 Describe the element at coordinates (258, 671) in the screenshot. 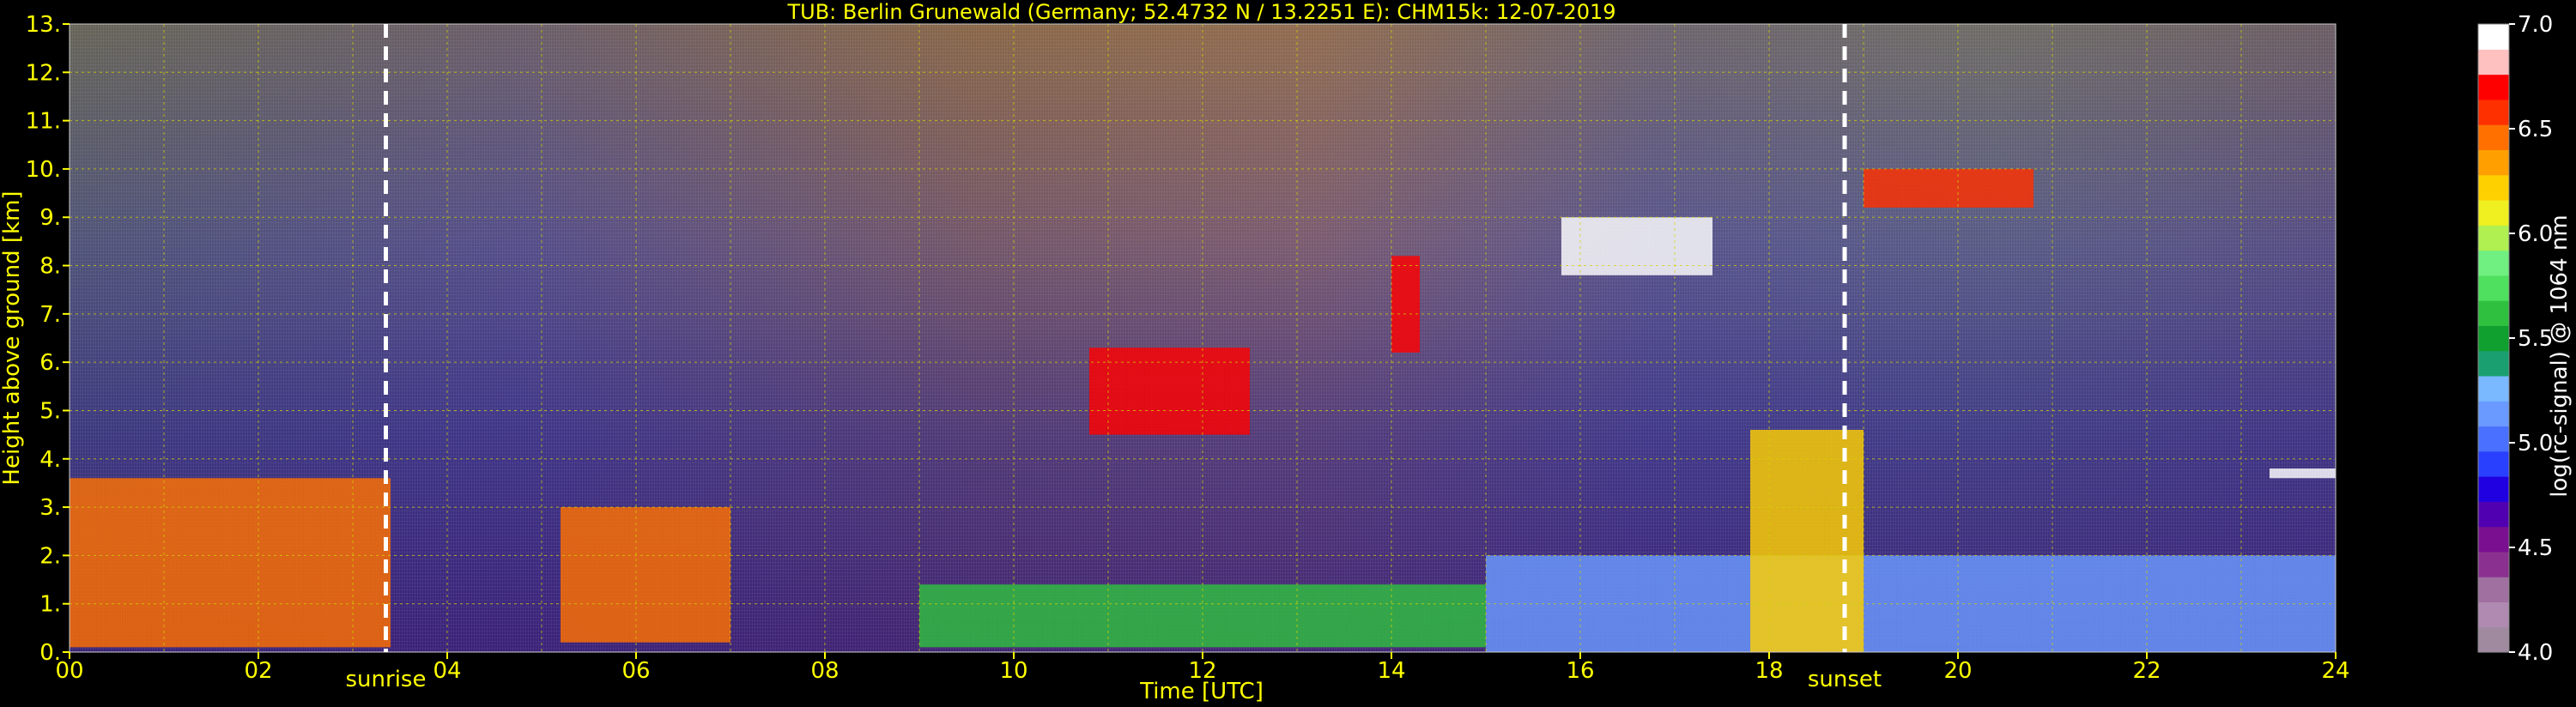

I see `x-tick-label: 02` at that location.